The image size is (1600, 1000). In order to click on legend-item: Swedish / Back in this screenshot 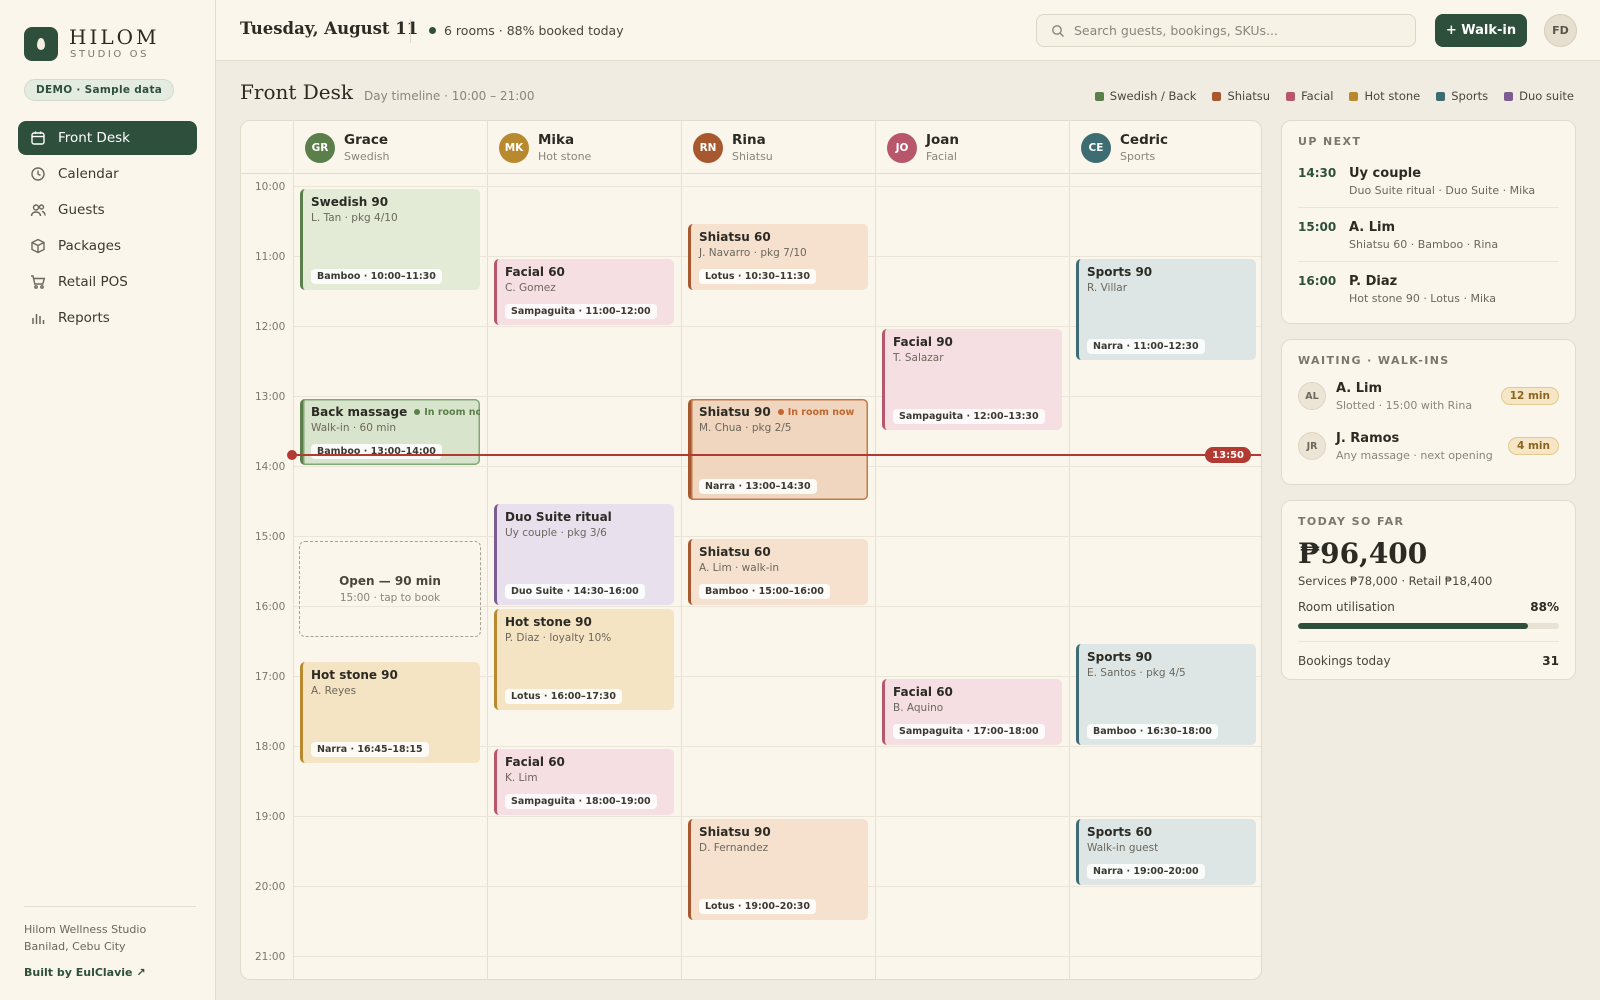, I will do `click(1145, 96)`.